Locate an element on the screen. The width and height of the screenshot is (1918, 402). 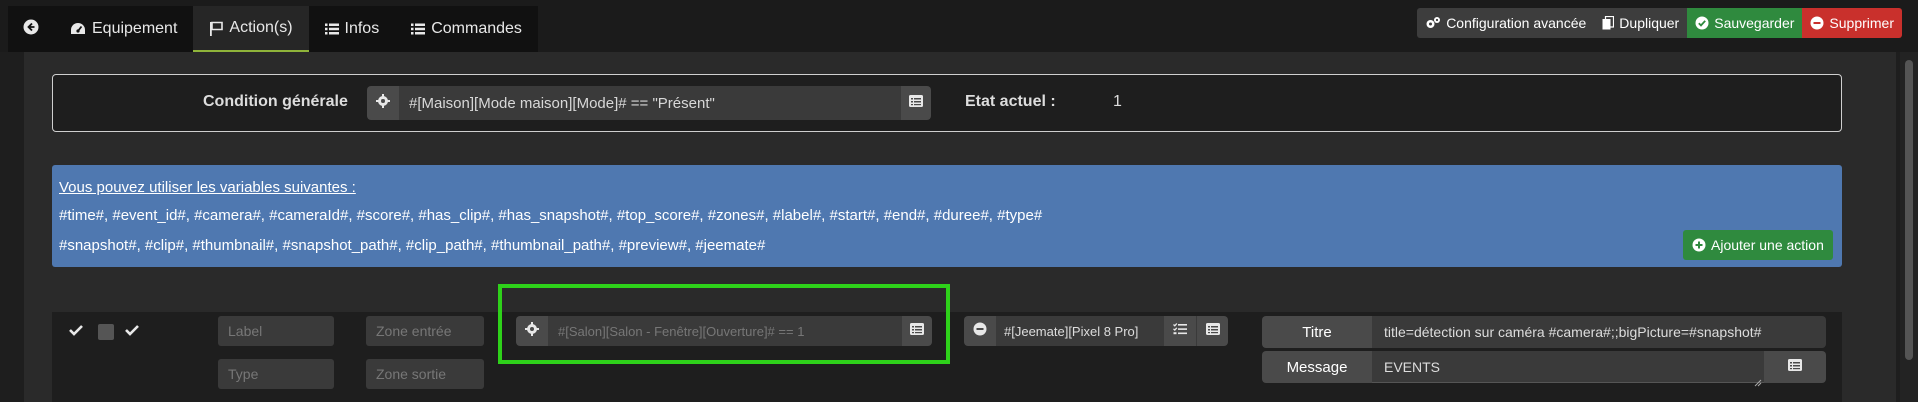
etat-actuel-value: 1 is located at coordinates (1117, 101).